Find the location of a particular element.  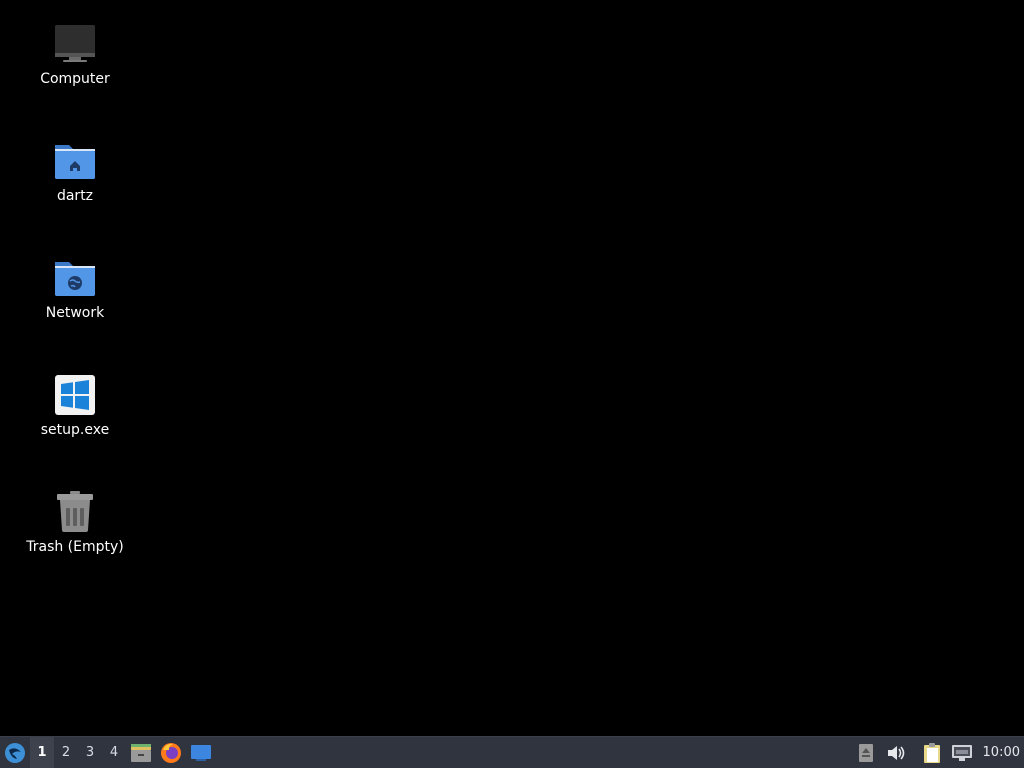

workspace-3: 3 is located at coordinates (90, 752).